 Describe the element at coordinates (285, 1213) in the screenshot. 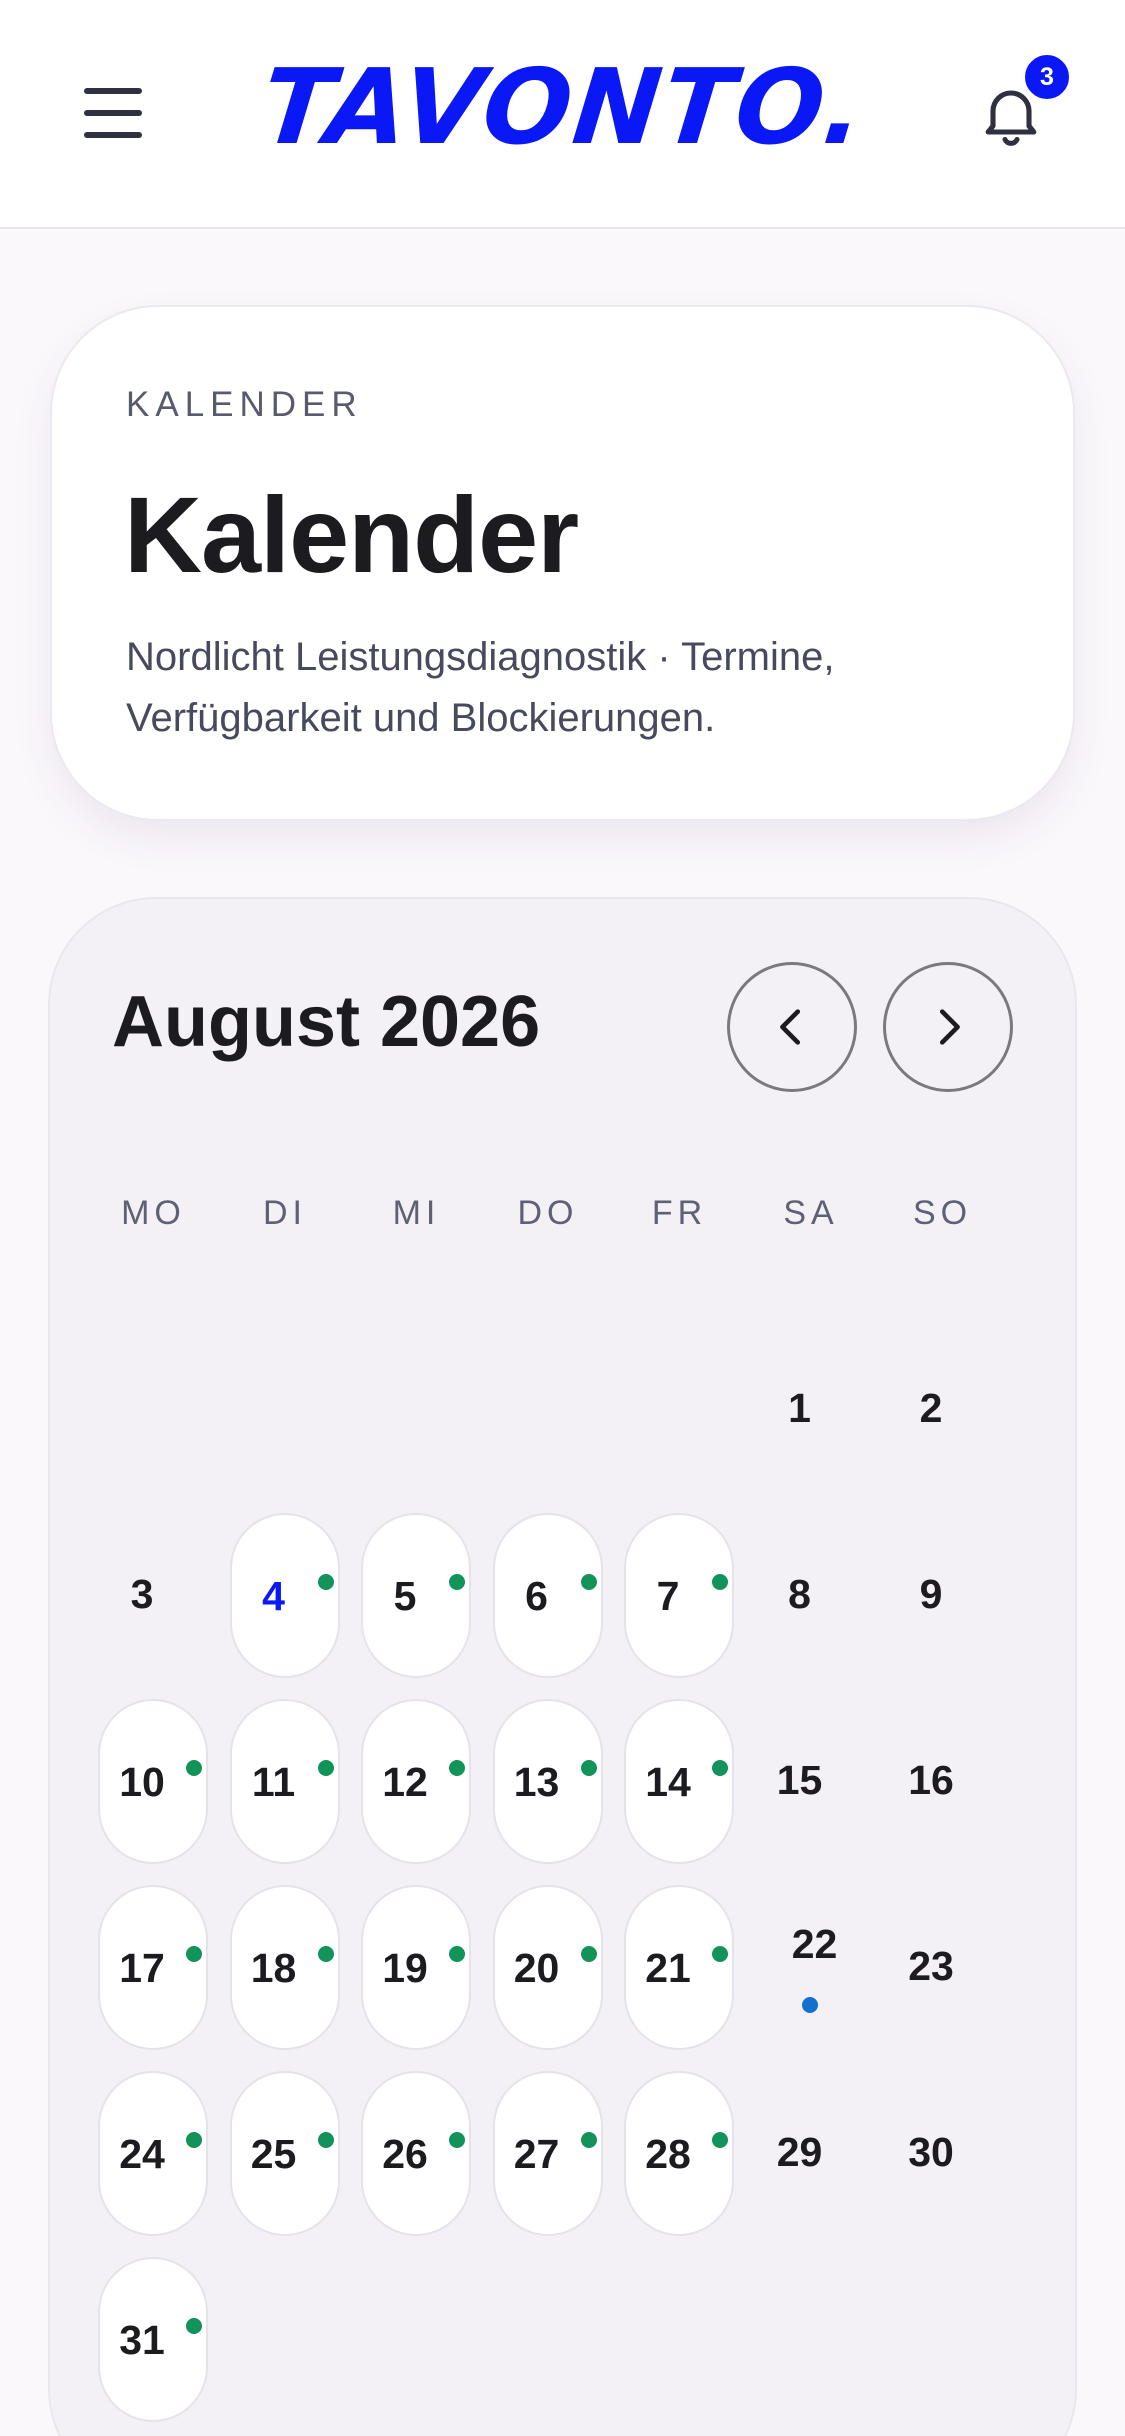

I see `weekday-header-di: DI` at that location.